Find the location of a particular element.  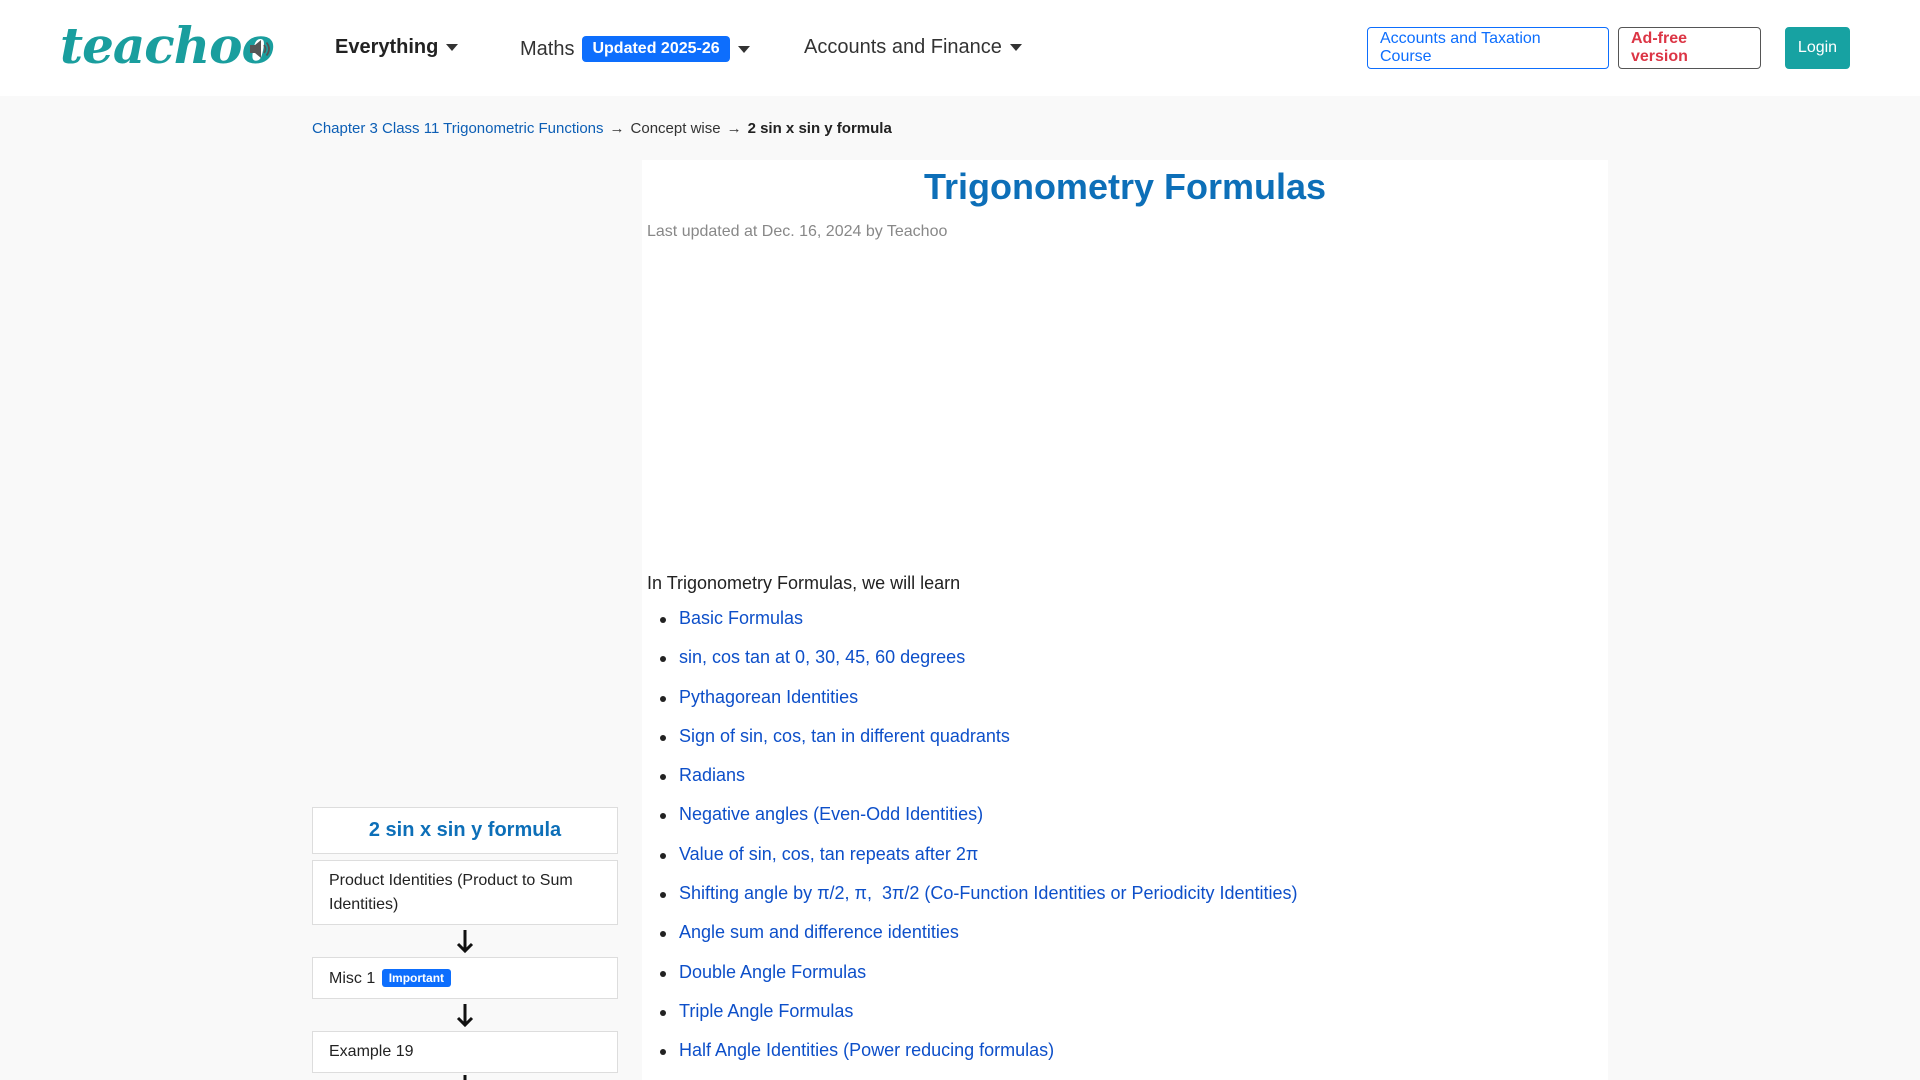

list-item: Radians is located at coordinates (979, 784).